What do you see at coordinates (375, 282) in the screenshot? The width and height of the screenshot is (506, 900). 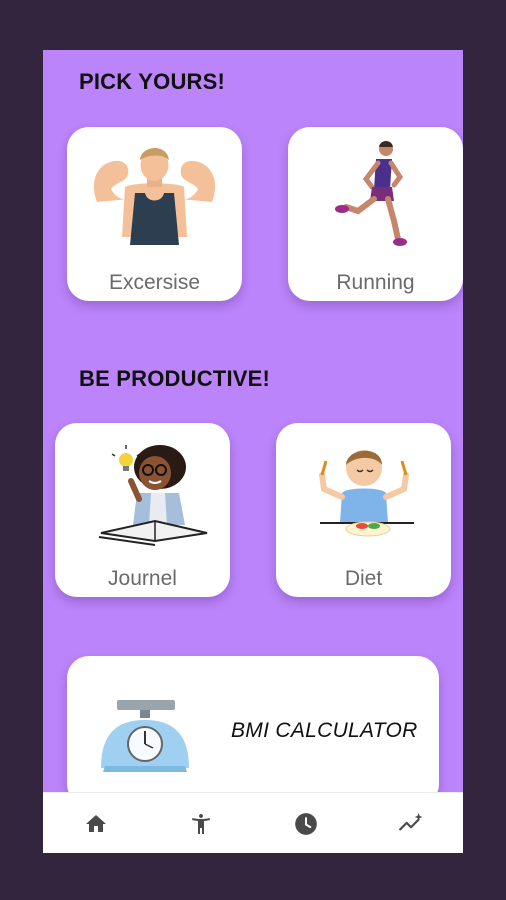 I see `running-card-label: Running` at bounding box center [375, 282].